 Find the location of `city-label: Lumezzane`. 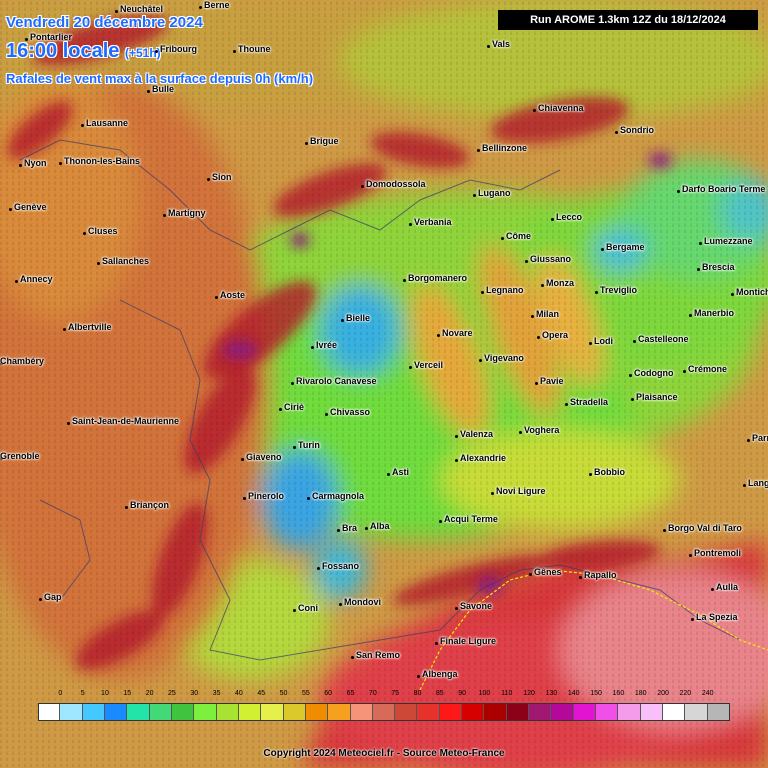

city-label: Lumezzane is located at coordinates (728, 241).